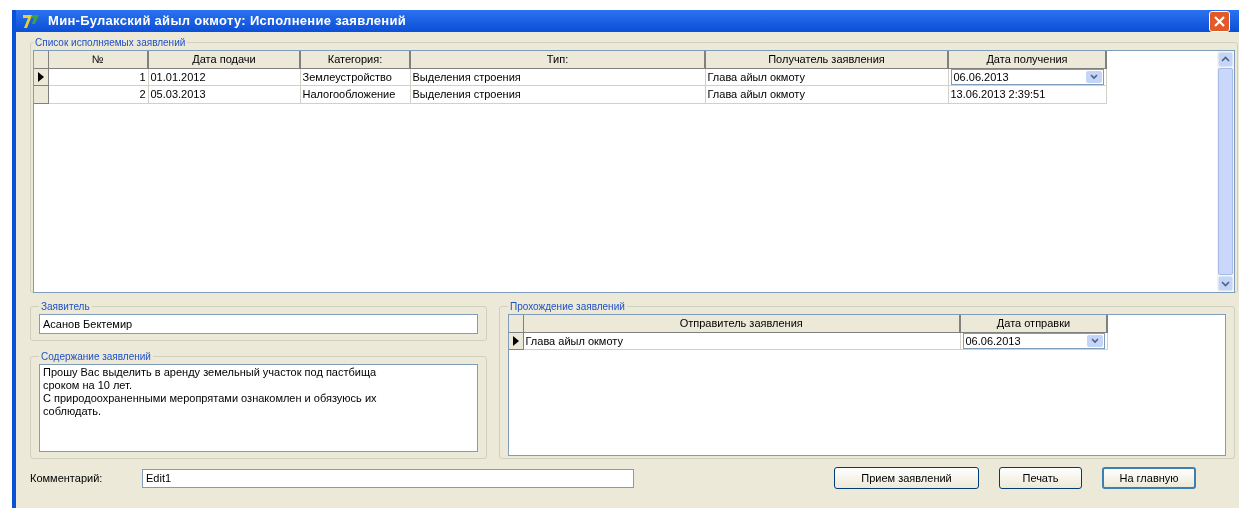 The image size is (1239, 508). What do you see at coordinates (210, 405) in the screenshot?
I see `content-paragraph: С природоохраненными меропрятами ознакомлен и обязуюсь их соблюдать.` at bounding box center [210, 405].